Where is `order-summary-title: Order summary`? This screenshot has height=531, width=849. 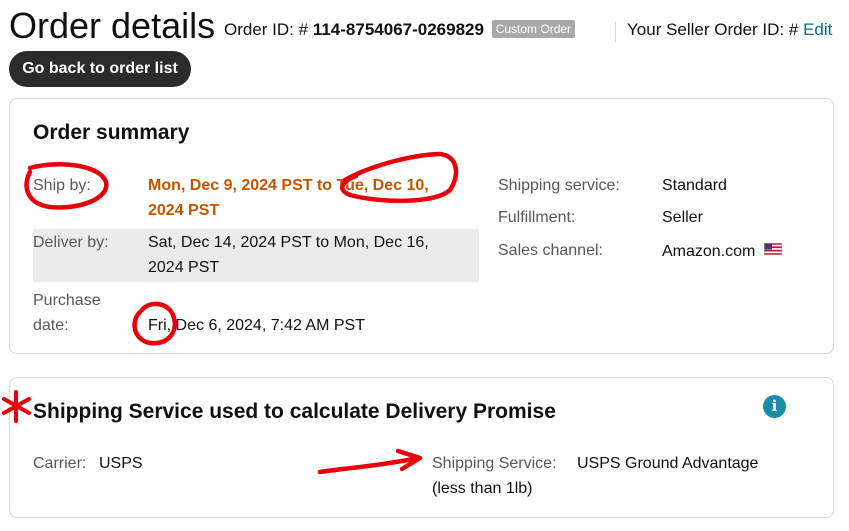
order-summary-title: Order summary is located at coordinates (111, 132).